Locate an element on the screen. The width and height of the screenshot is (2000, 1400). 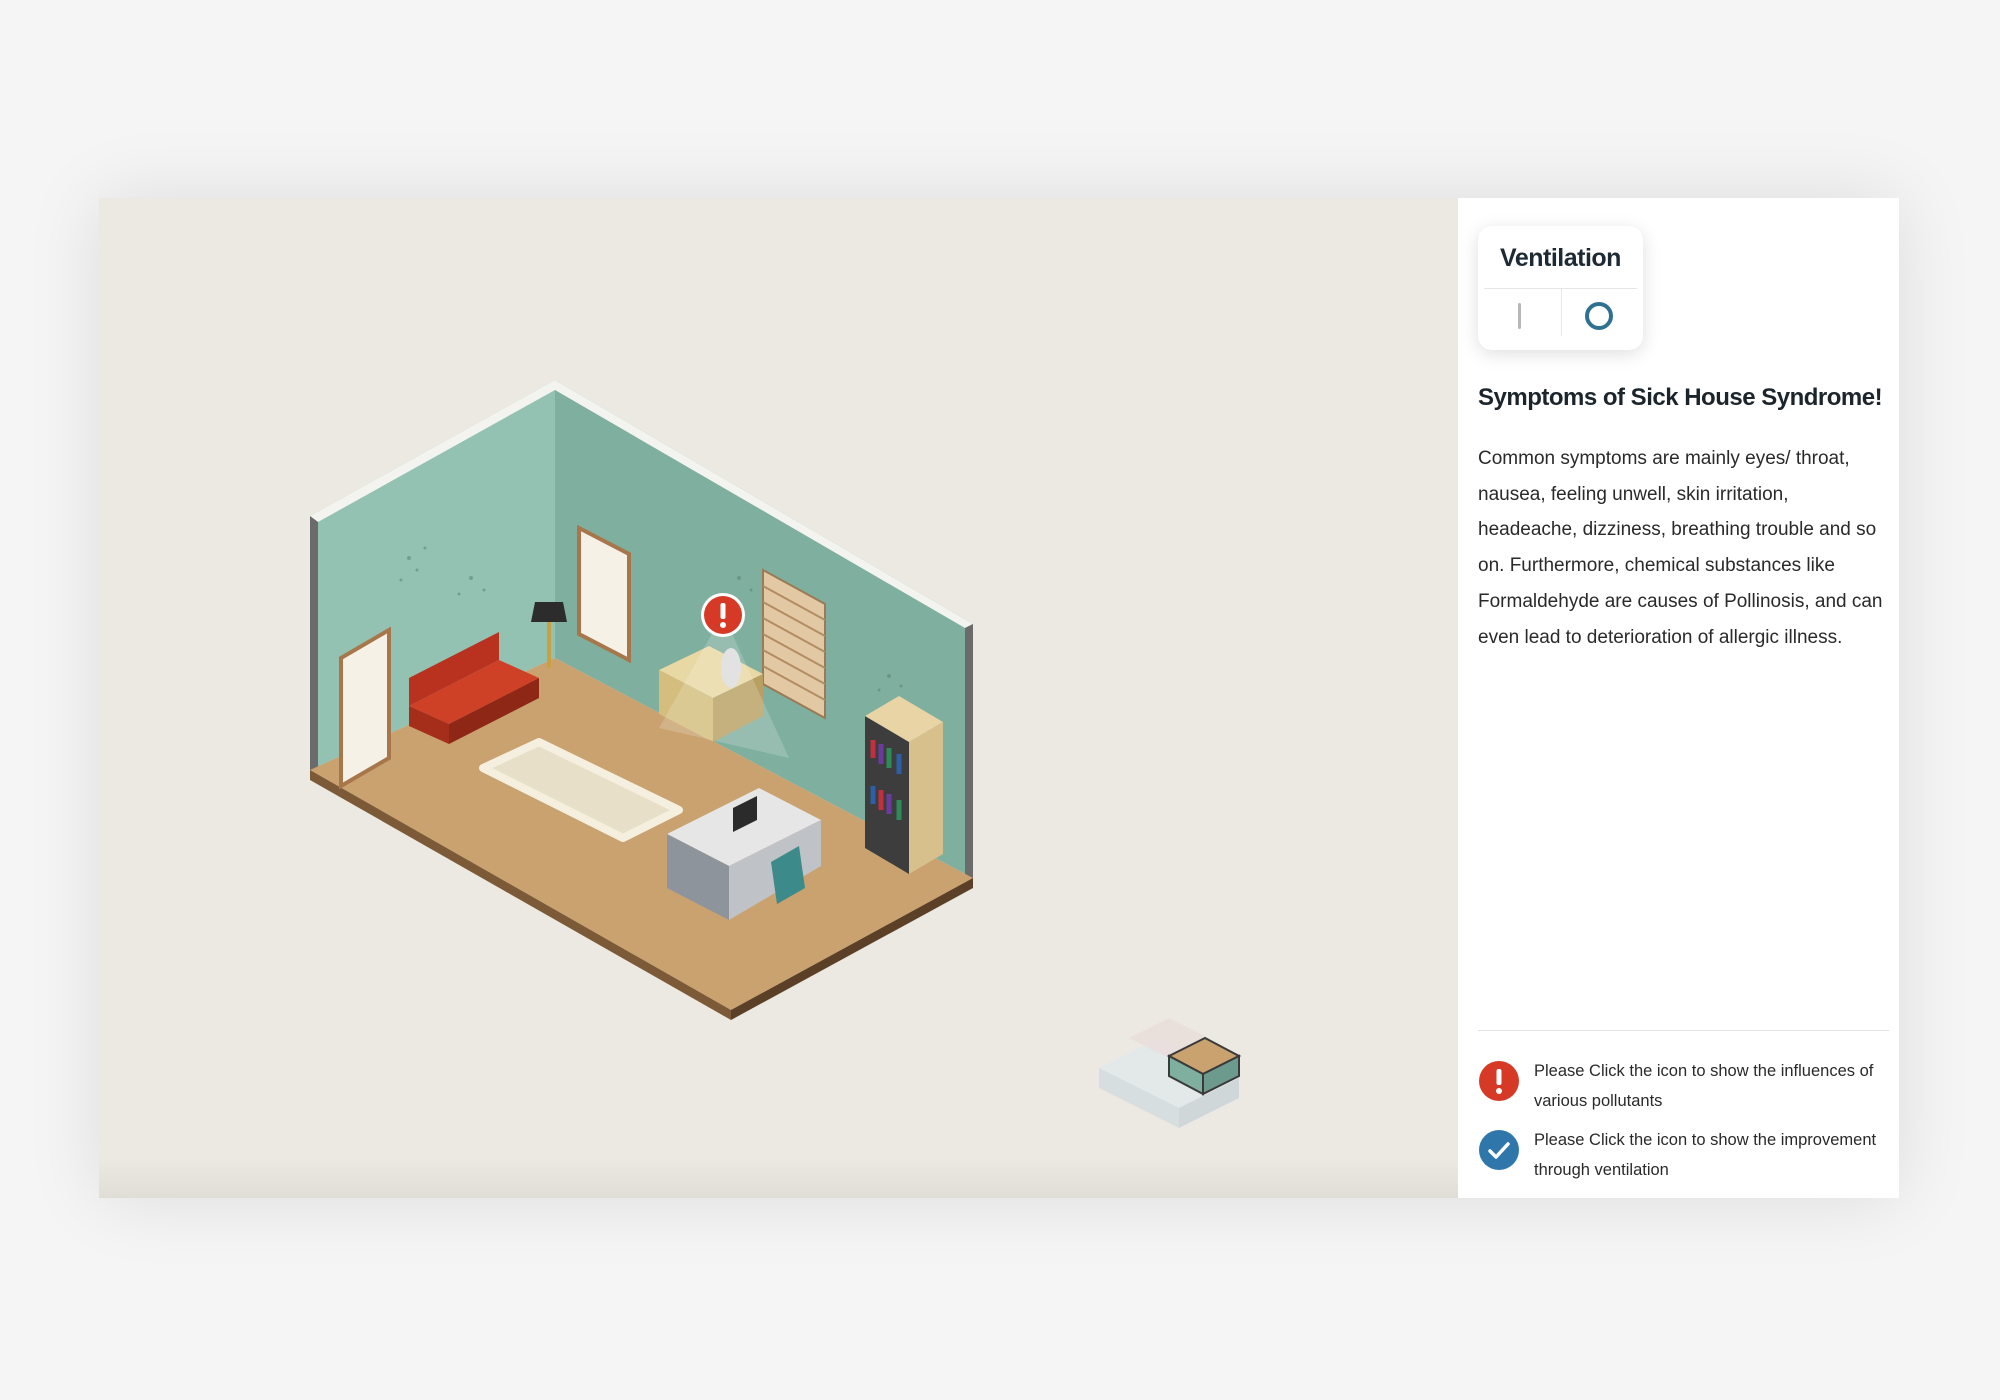
ventilation-title: Ventilation is located at coordinates (1560, 258).